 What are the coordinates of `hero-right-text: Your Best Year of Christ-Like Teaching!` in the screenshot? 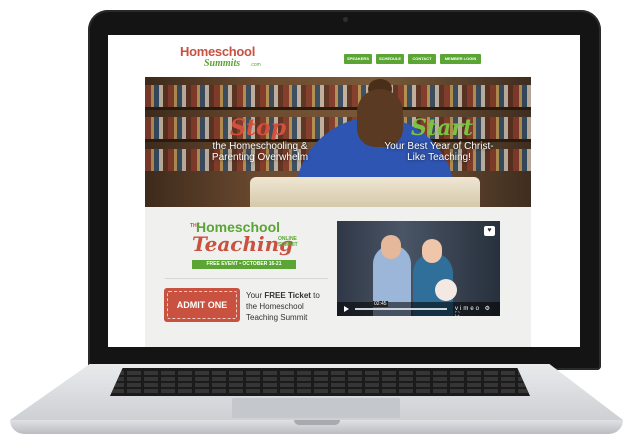 It's located at (439, 152).